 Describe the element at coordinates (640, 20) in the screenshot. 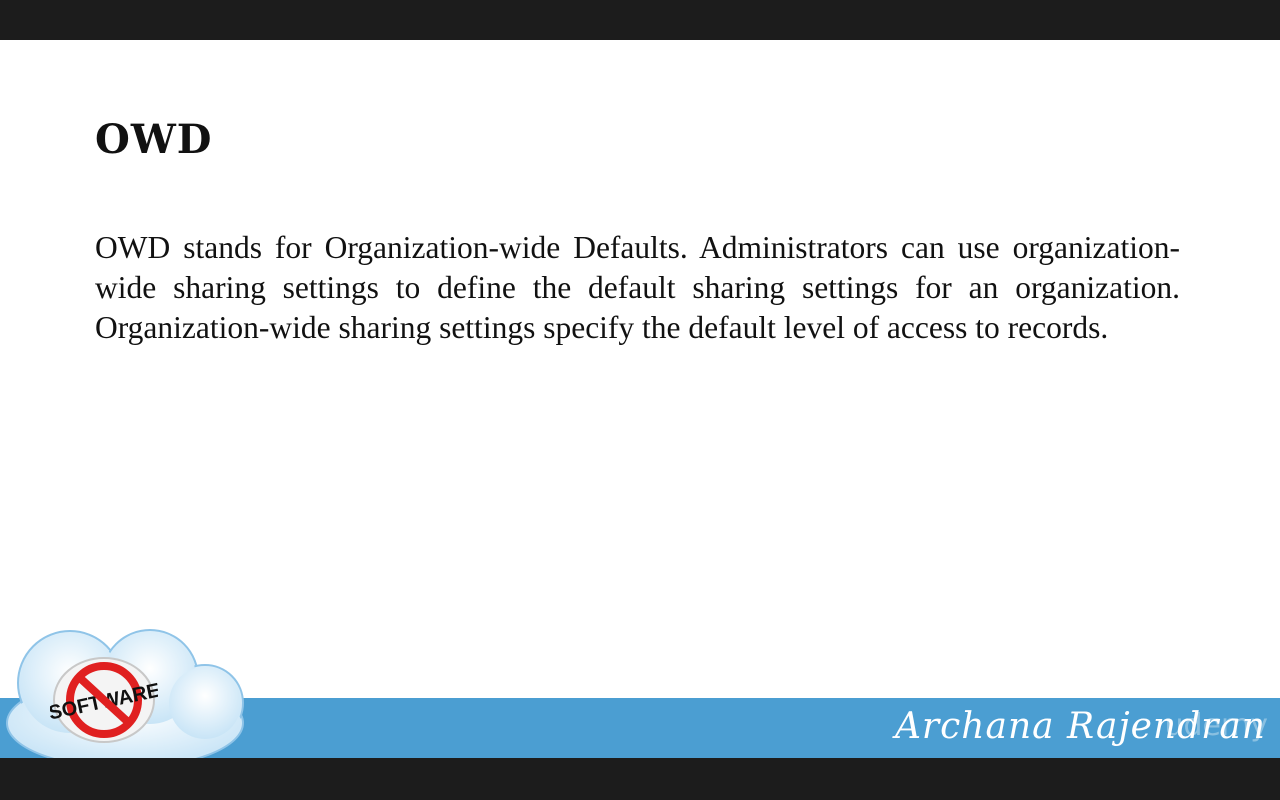

I see `letterbox-top` at that location.